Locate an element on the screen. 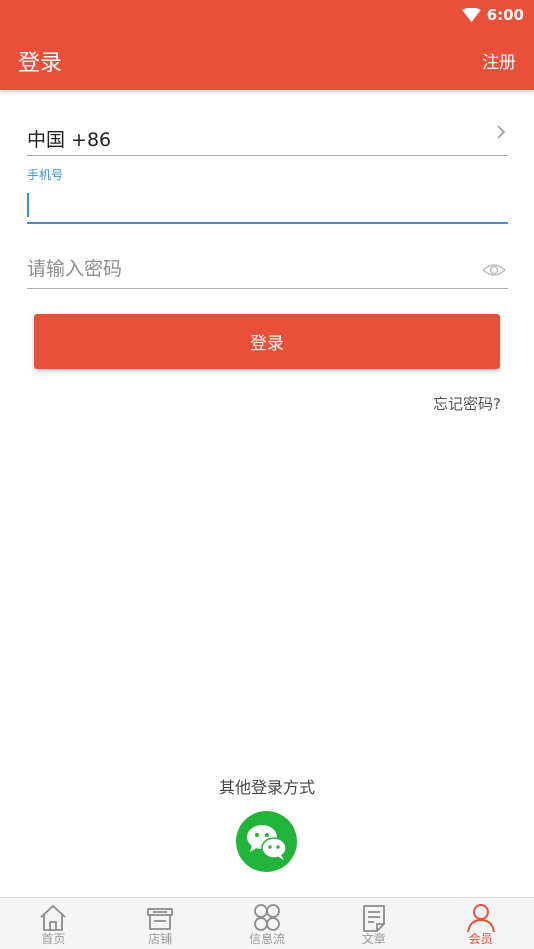 The height and width of the screenshot is (949, 534). register-button: 注册 is located at coordinates (499, 60).